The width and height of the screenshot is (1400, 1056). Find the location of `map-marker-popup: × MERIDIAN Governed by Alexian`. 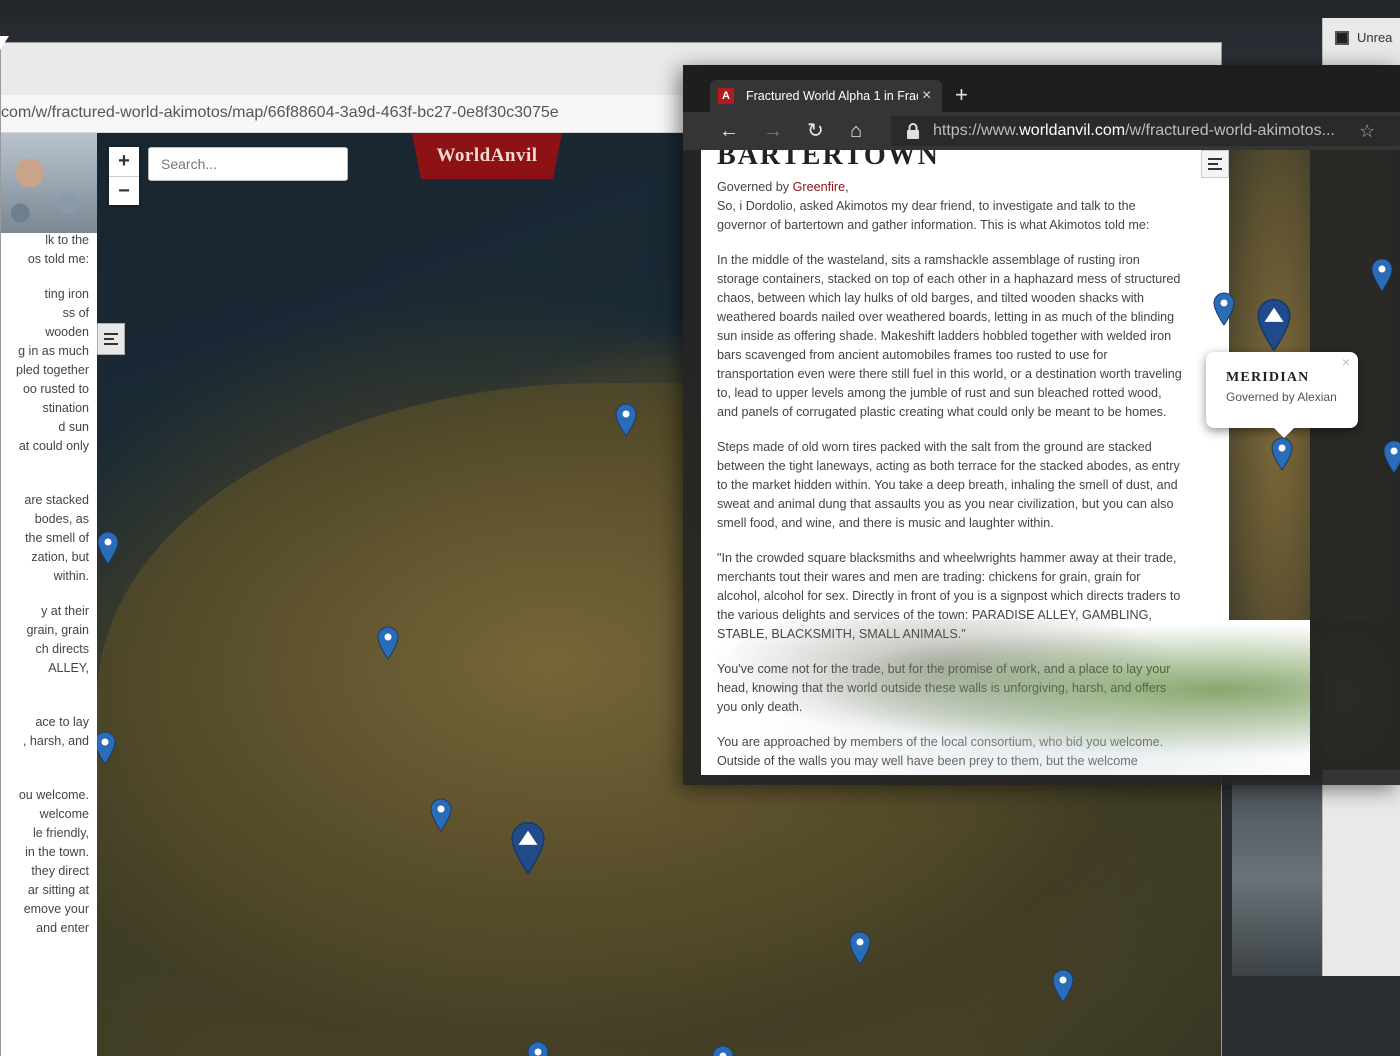

map-marker-popup: × MERIDIAN Governed by Alexian is located at coordinates (1282, 395).